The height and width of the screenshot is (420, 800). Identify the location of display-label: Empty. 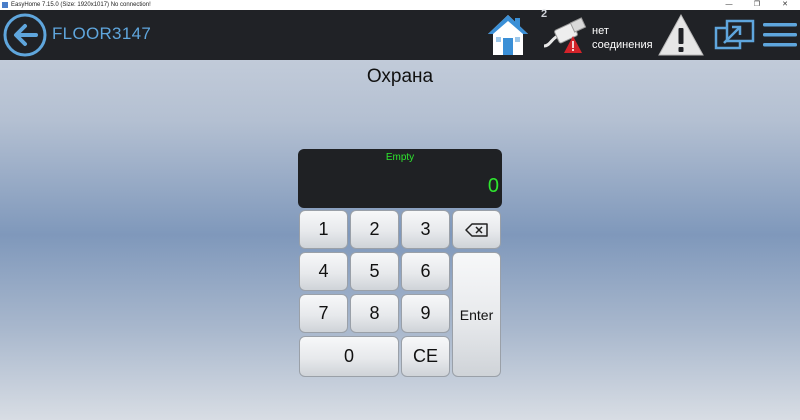
(400, 157).